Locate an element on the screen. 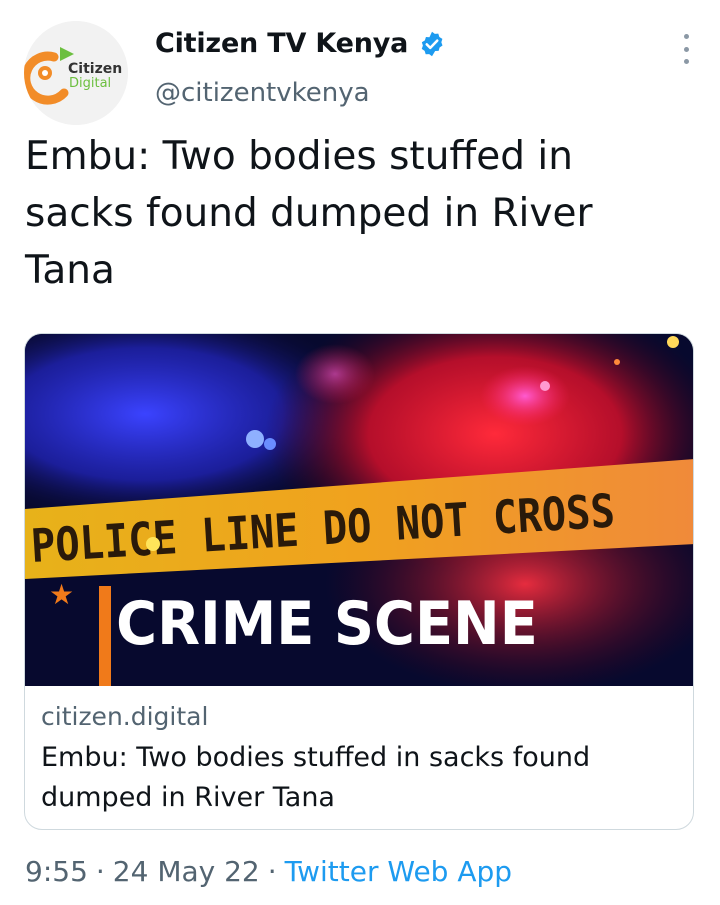 The image size is (720, 905). tweet-meta: 9:55 · 24 May 22 · Twitter Web App is located at coordinates (268, 871).